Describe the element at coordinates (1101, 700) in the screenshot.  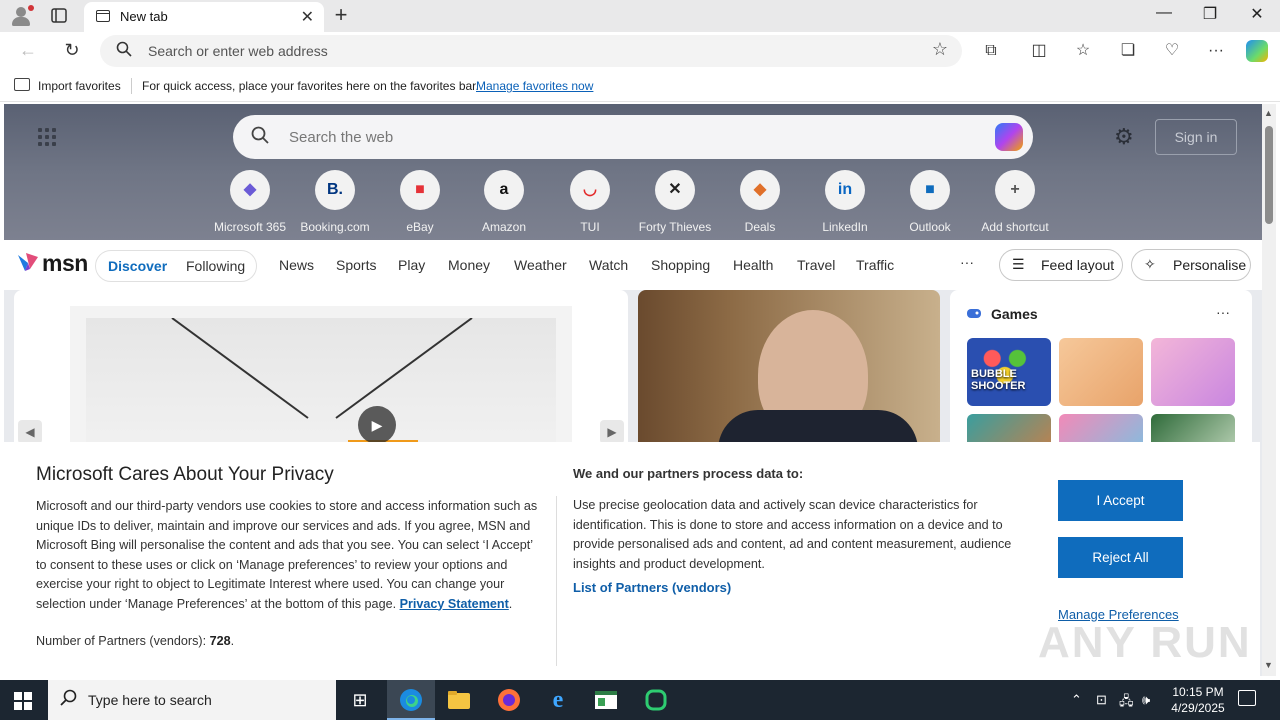
I see `tray-device-icon: ⊡` at that location.